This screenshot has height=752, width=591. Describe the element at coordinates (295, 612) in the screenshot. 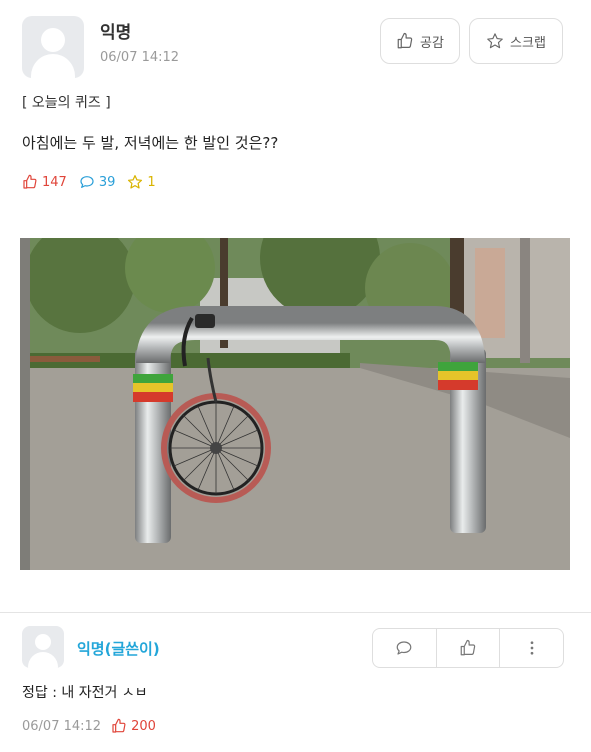

I see `comment-divider` at that location.